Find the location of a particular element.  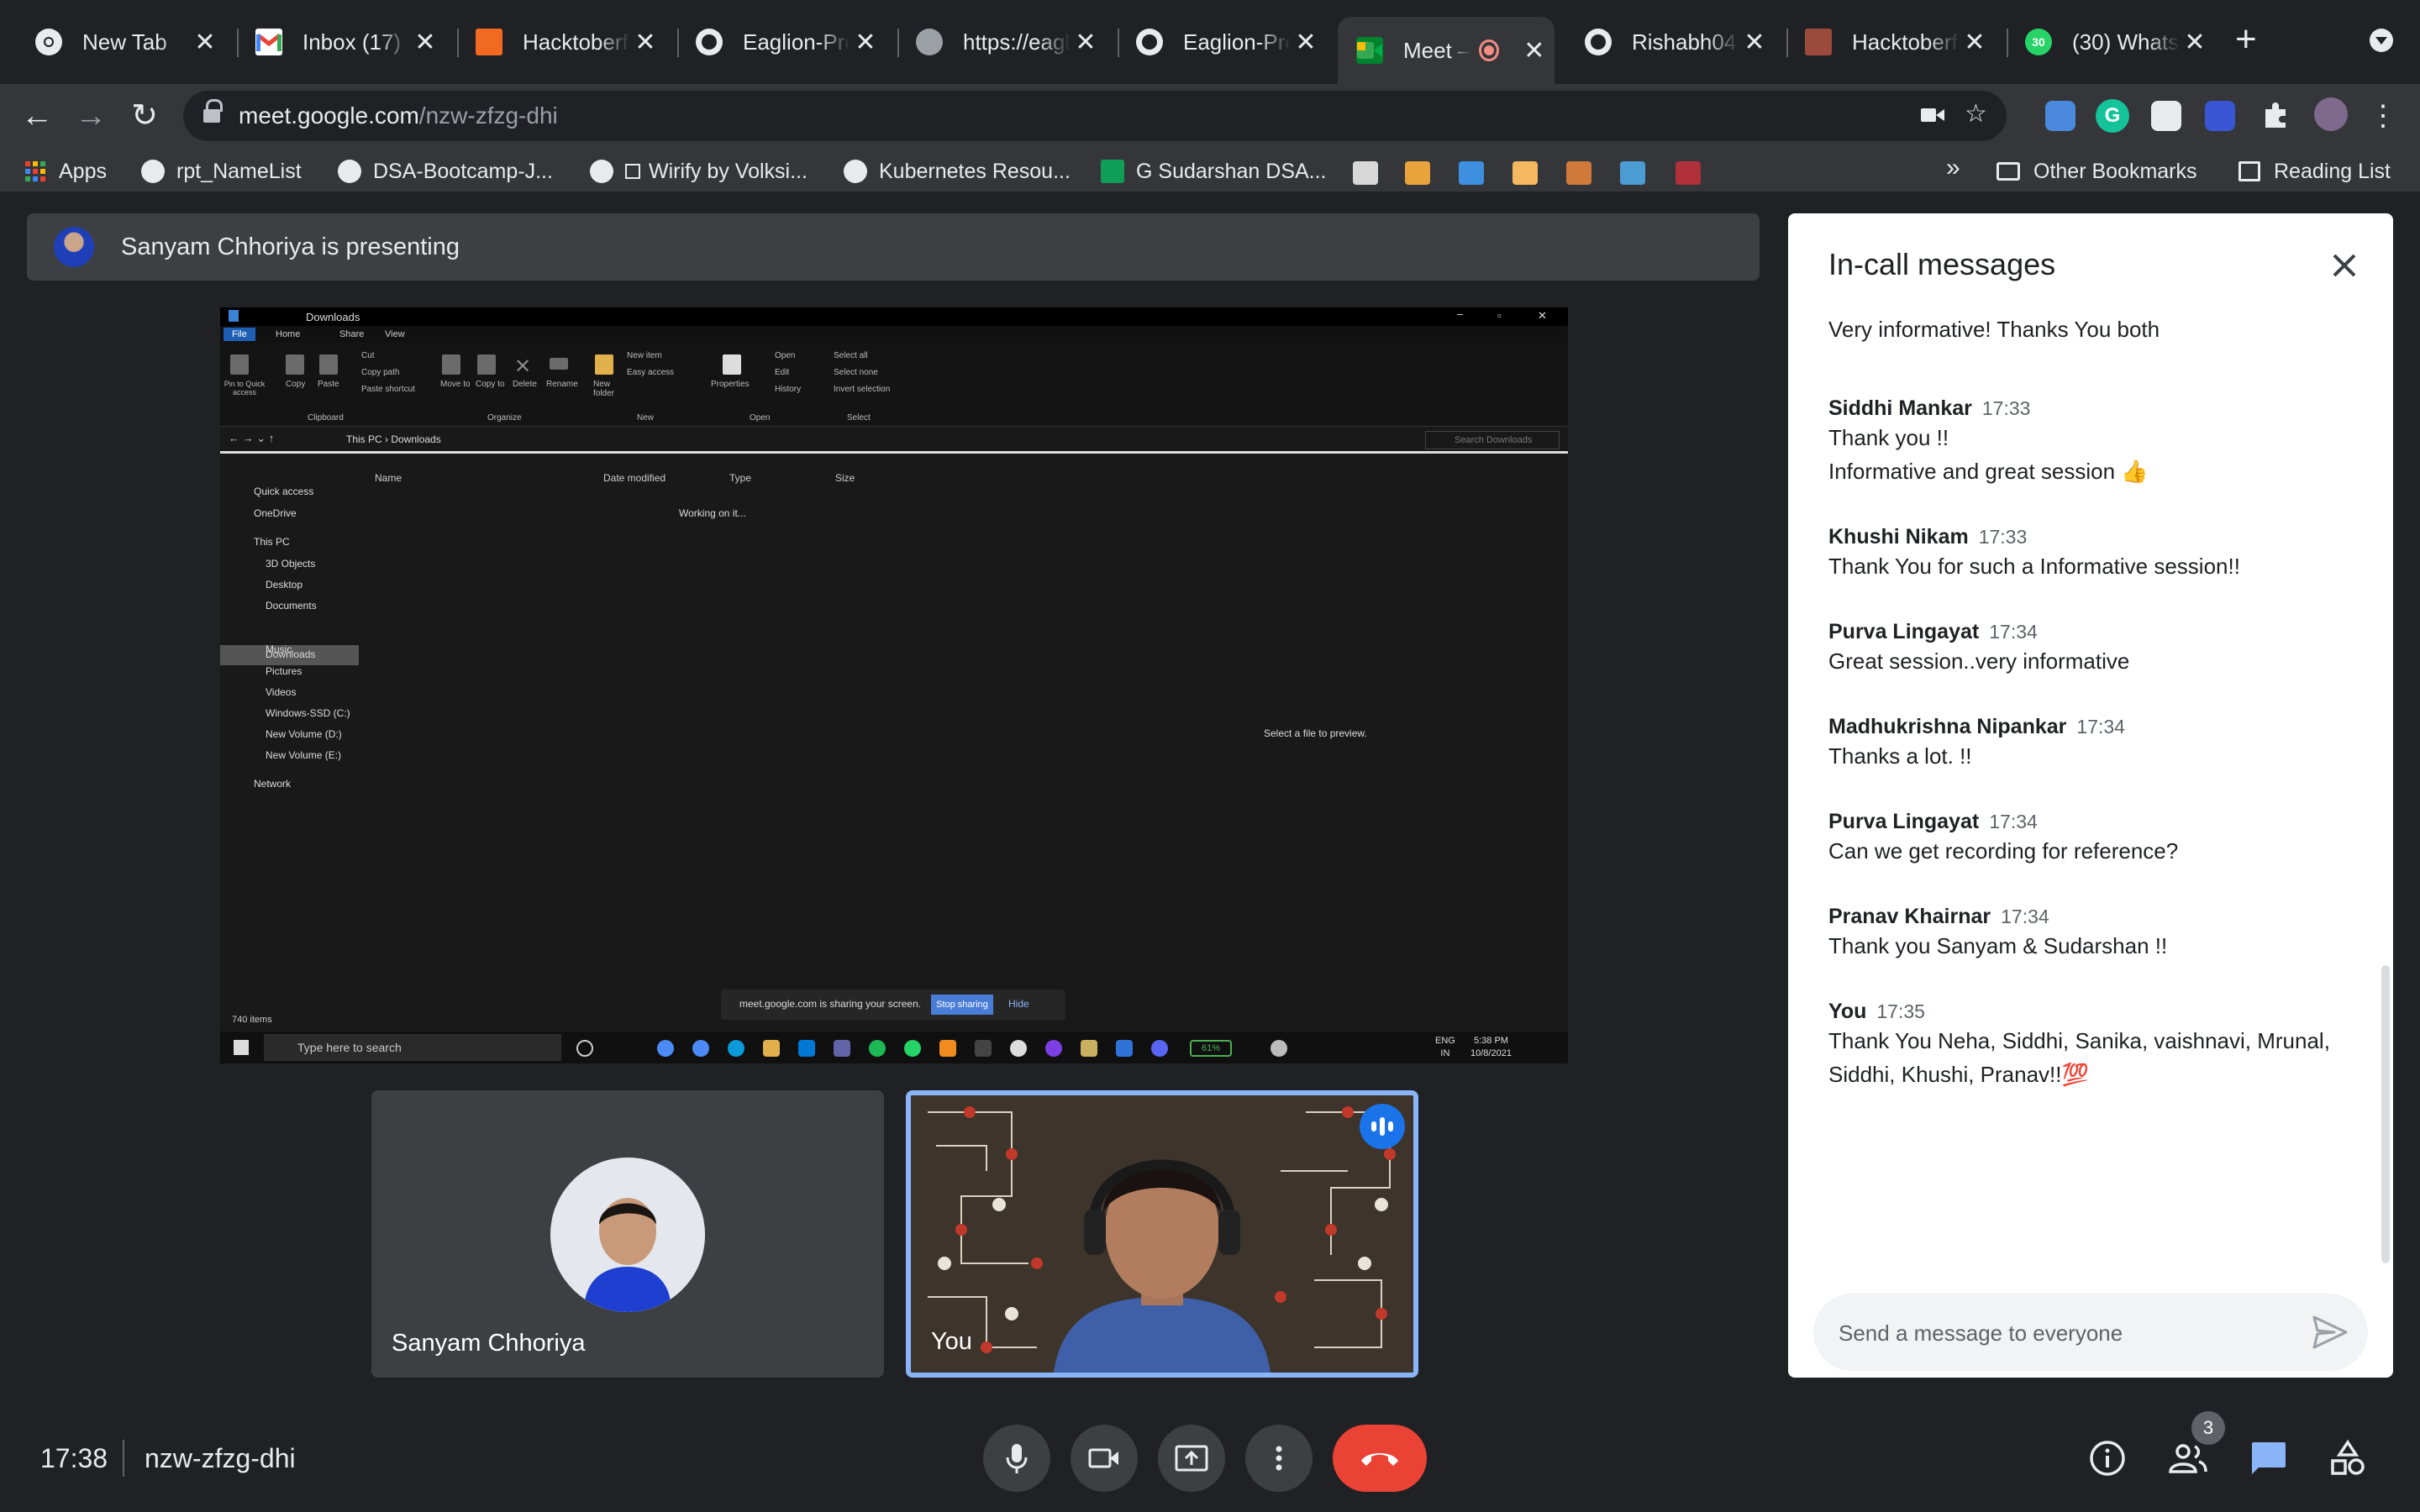

tab-eaglion-1: Eaglion-Pro ✕ is located at coordinates (782, 42).